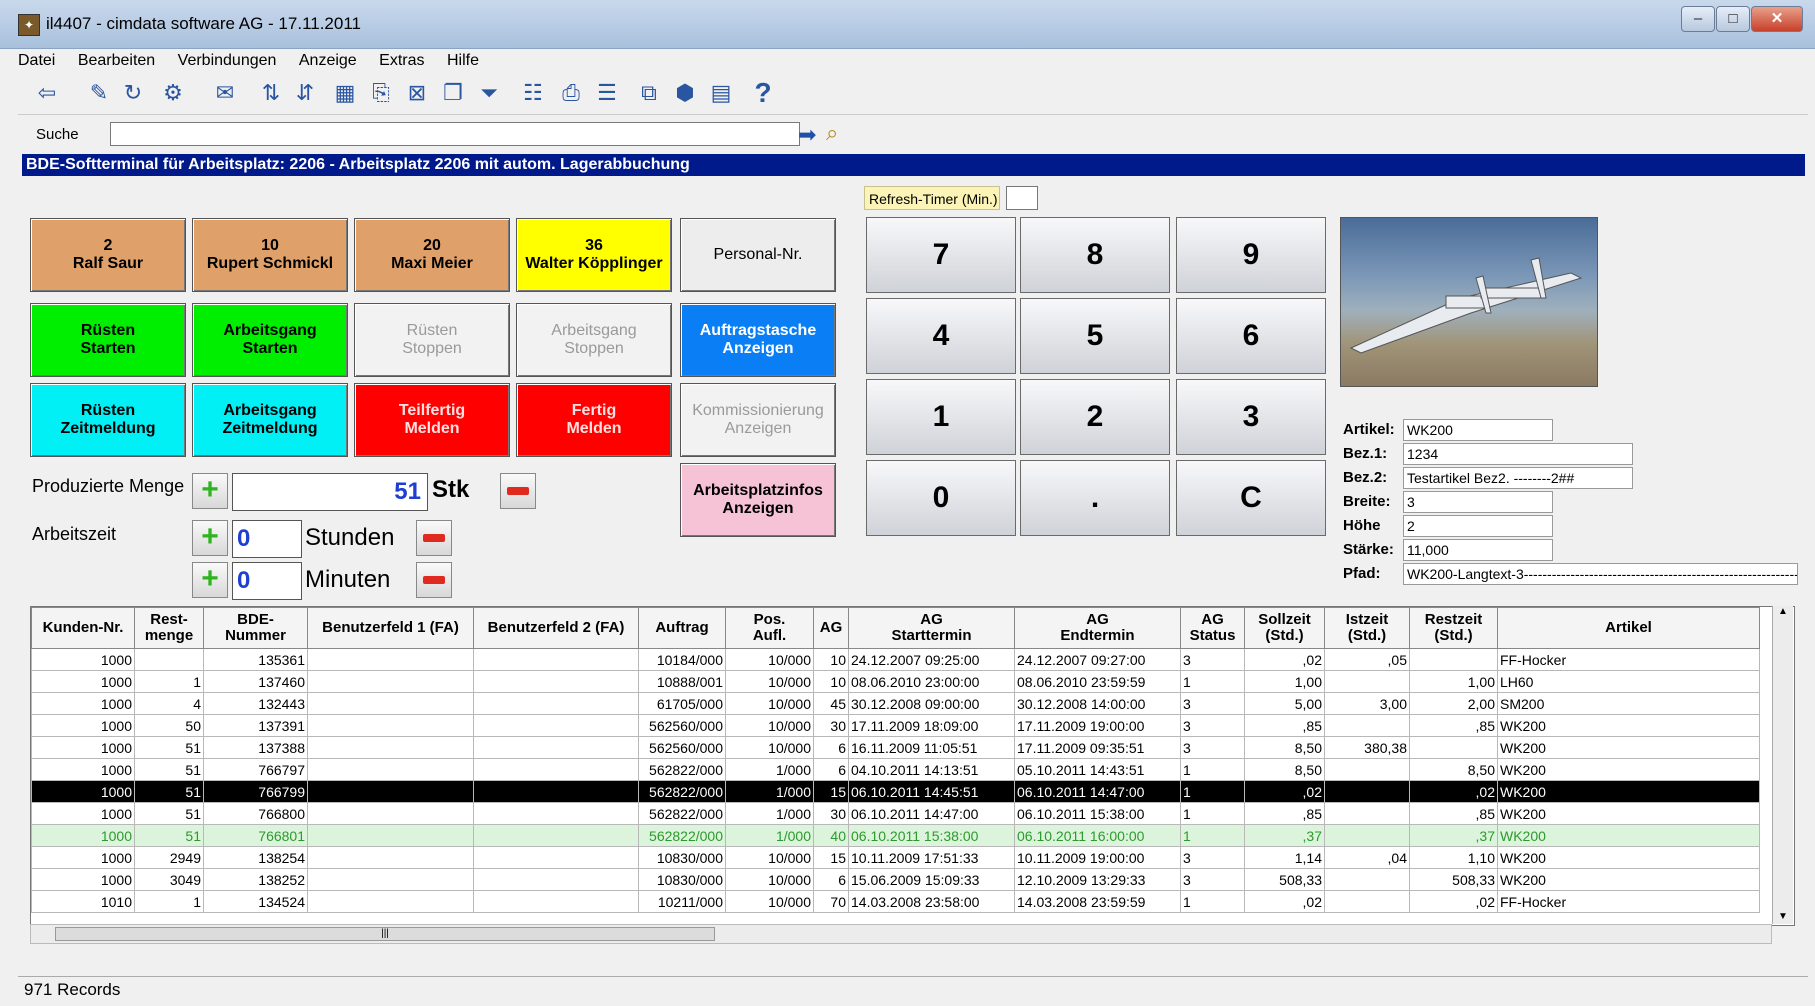 This screenshot has width=1815, height=1006. I want to click on export-icon: ⎘, so click(381, 93).